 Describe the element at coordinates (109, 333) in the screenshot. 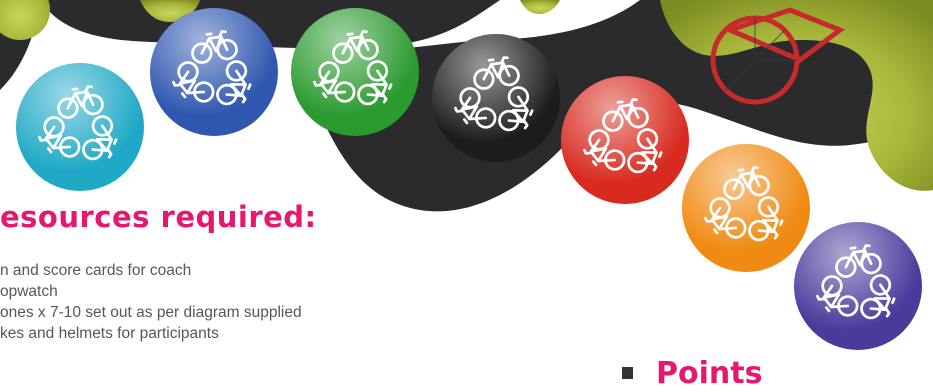

I see `list-item: kes and helmets for participants` at that location.